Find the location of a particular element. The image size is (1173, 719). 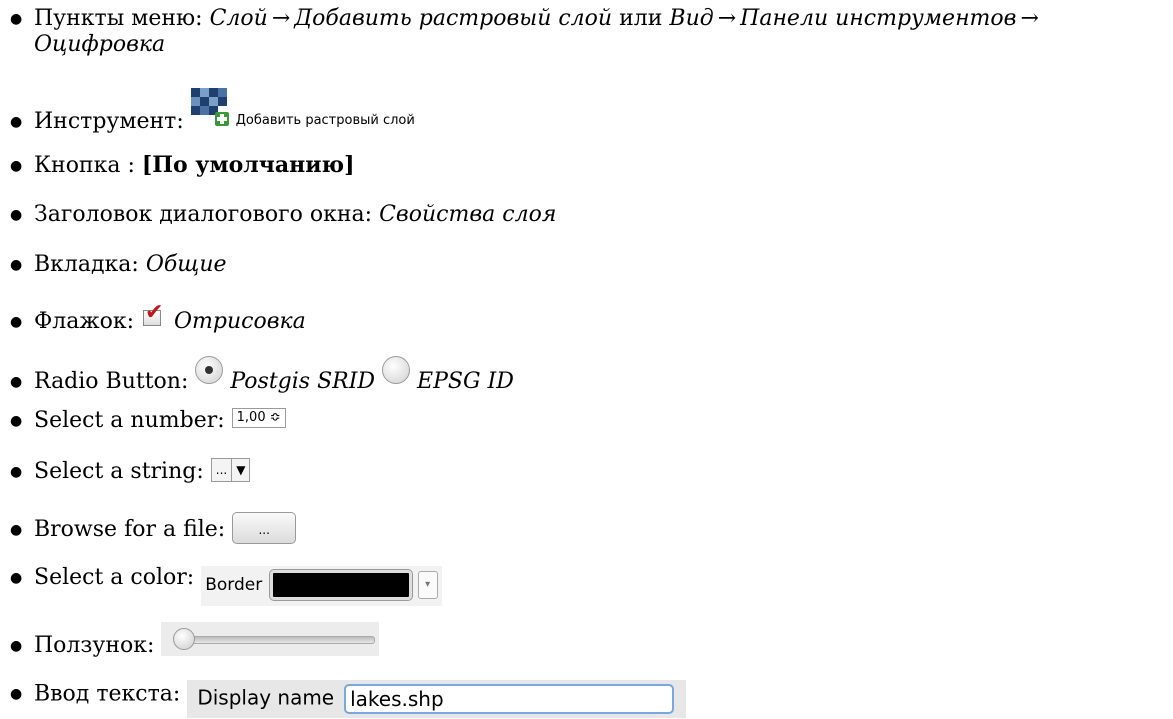

list-item-tool: ● Инструмент: Добавить растровый слой is located at coordinates (212, 111).